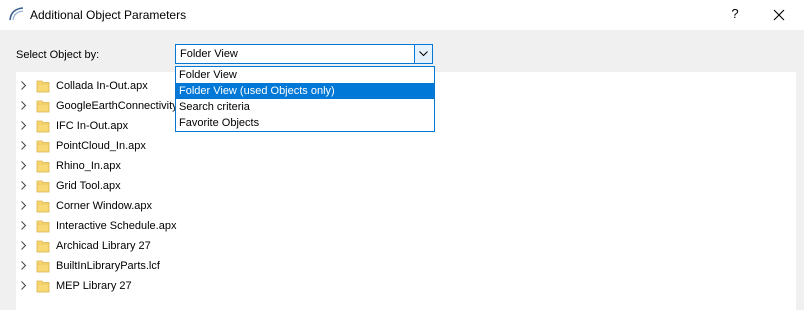  I want to click on help-button: ?, so click(735, 14).